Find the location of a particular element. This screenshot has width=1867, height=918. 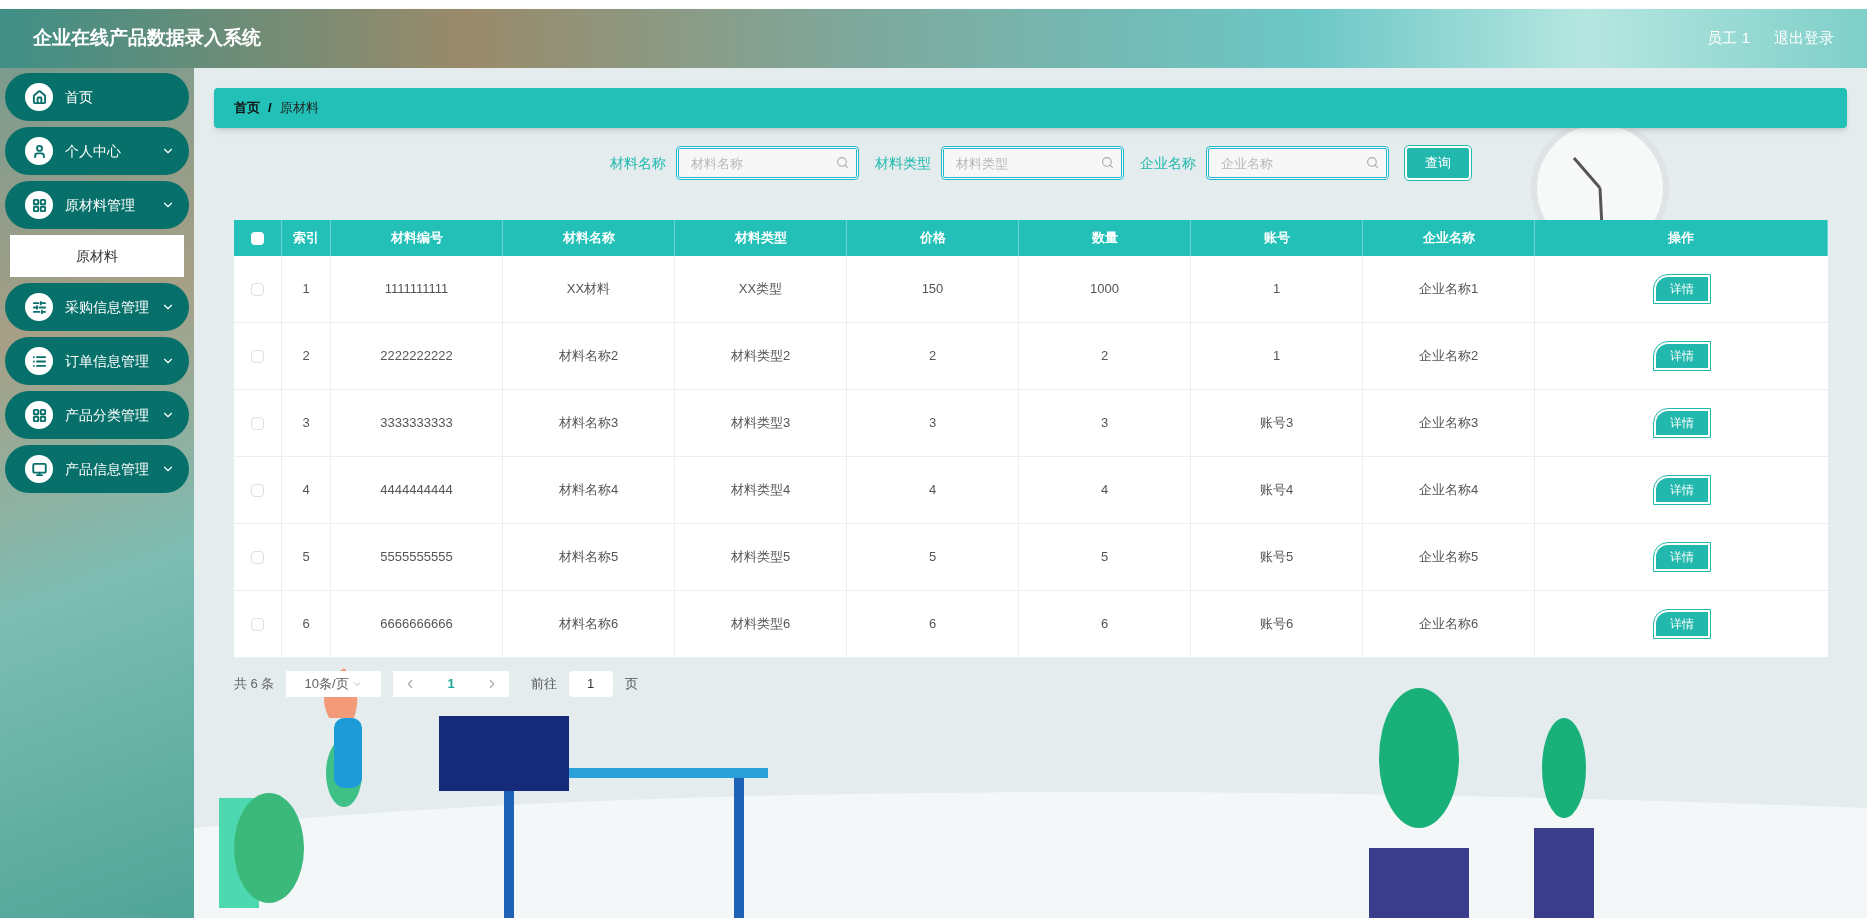

table-cell: 150 is located at coordinates (933, 289).